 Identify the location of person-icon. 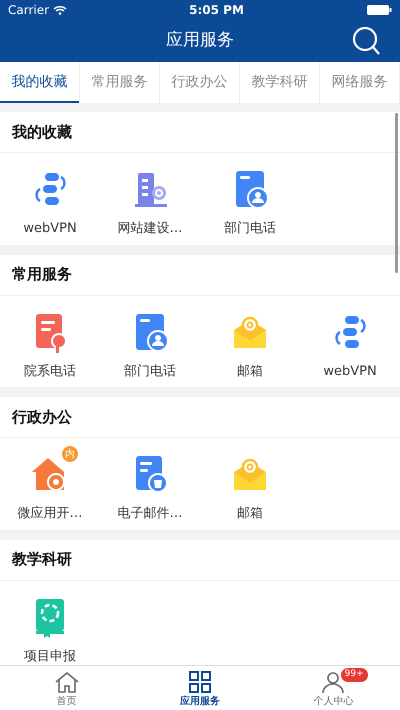
(333, 682).